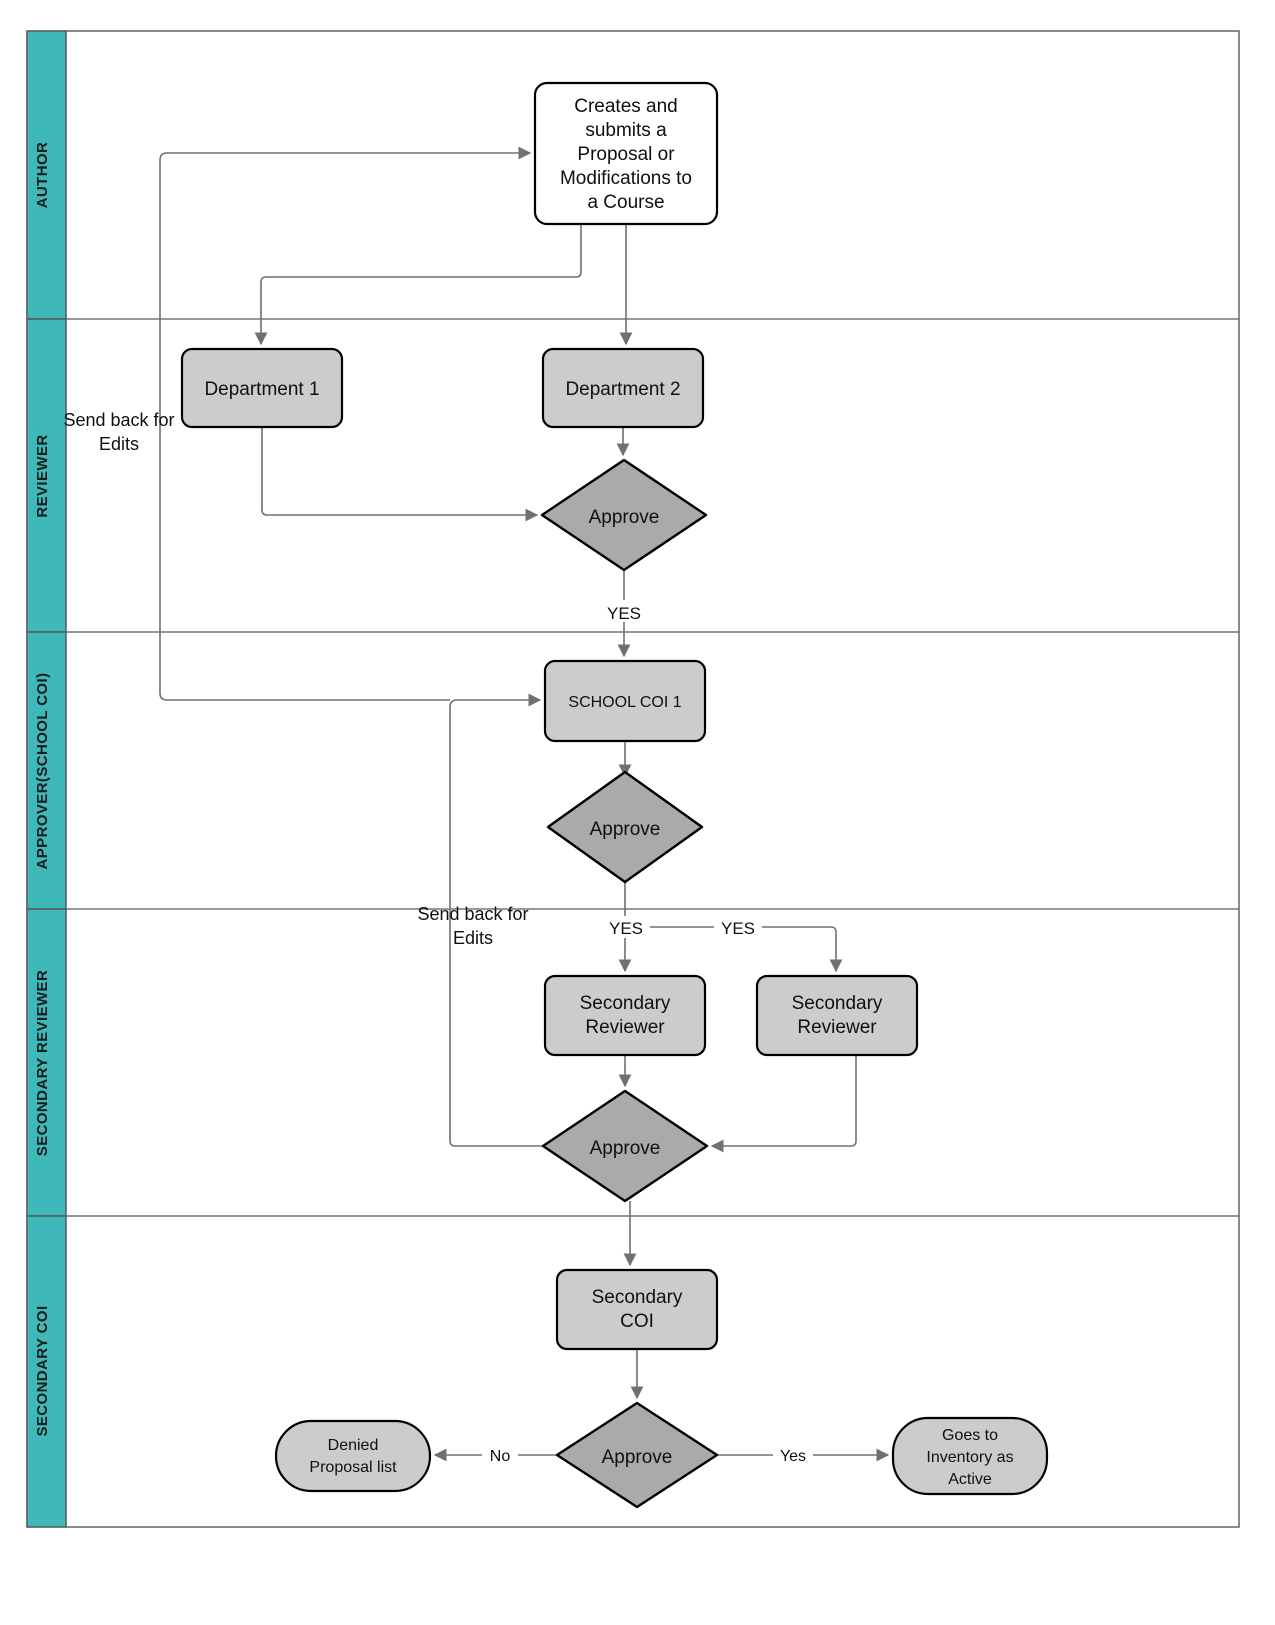 The height and width of the screenshot is (1625, 1275). What do you see at coordinates (353, 1467) in the screenshot?
I see `node-label-line: Proposal list` at bounding box center [353, 1467].